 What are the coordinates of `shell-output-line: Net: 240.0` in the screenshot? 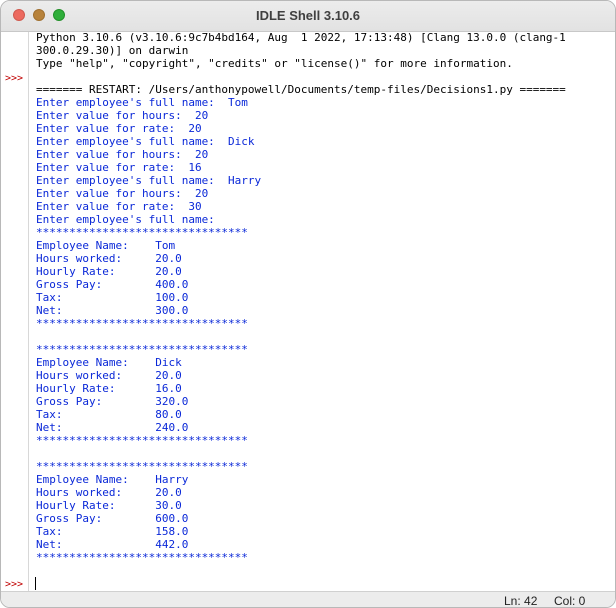 It's located at (112, 427).